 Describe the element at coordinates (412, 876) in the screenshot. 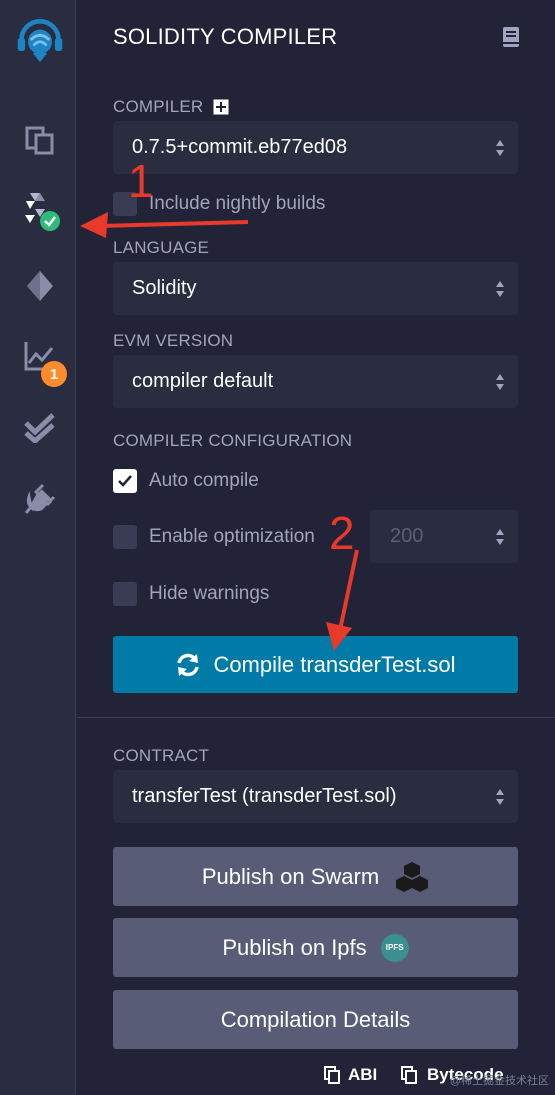

I see `swarm-logo-icon` at that location.